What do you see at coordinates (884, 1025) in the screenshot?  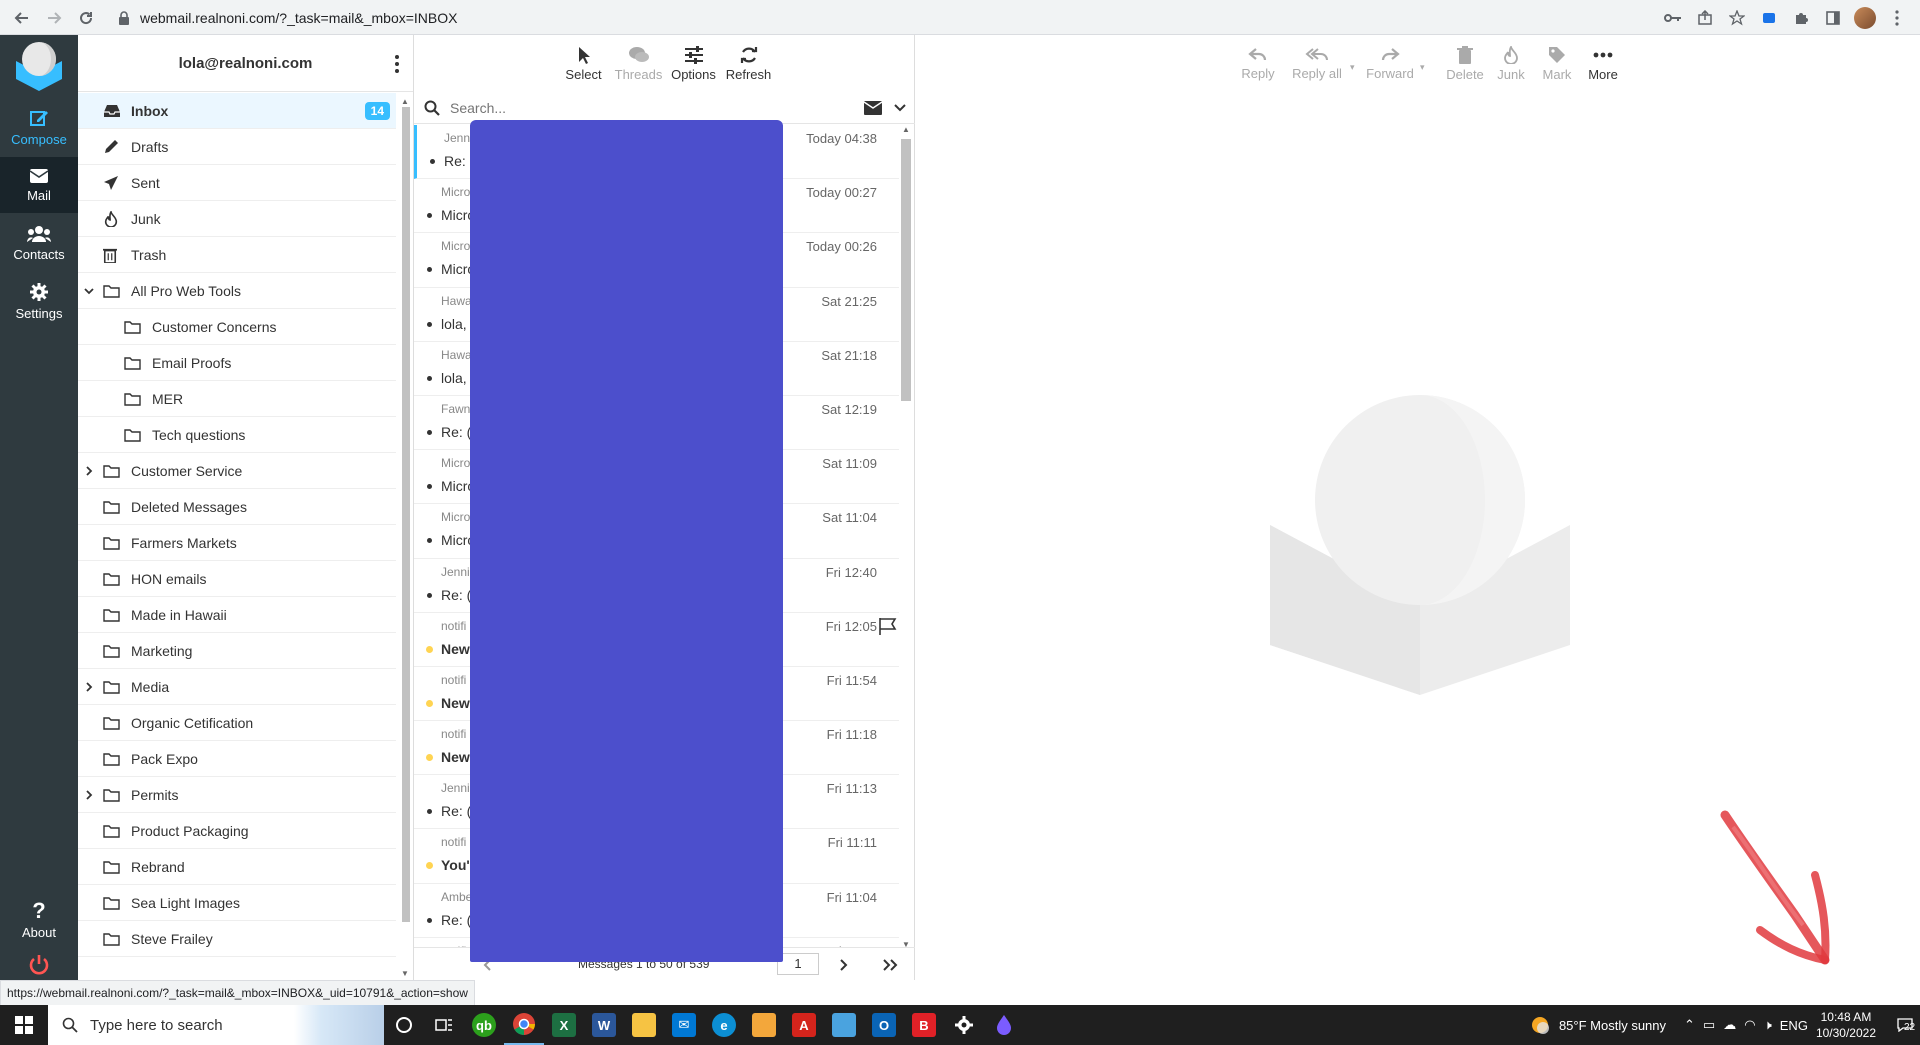 I see `outlook-icon: O` at bounding box center [884, 1025].